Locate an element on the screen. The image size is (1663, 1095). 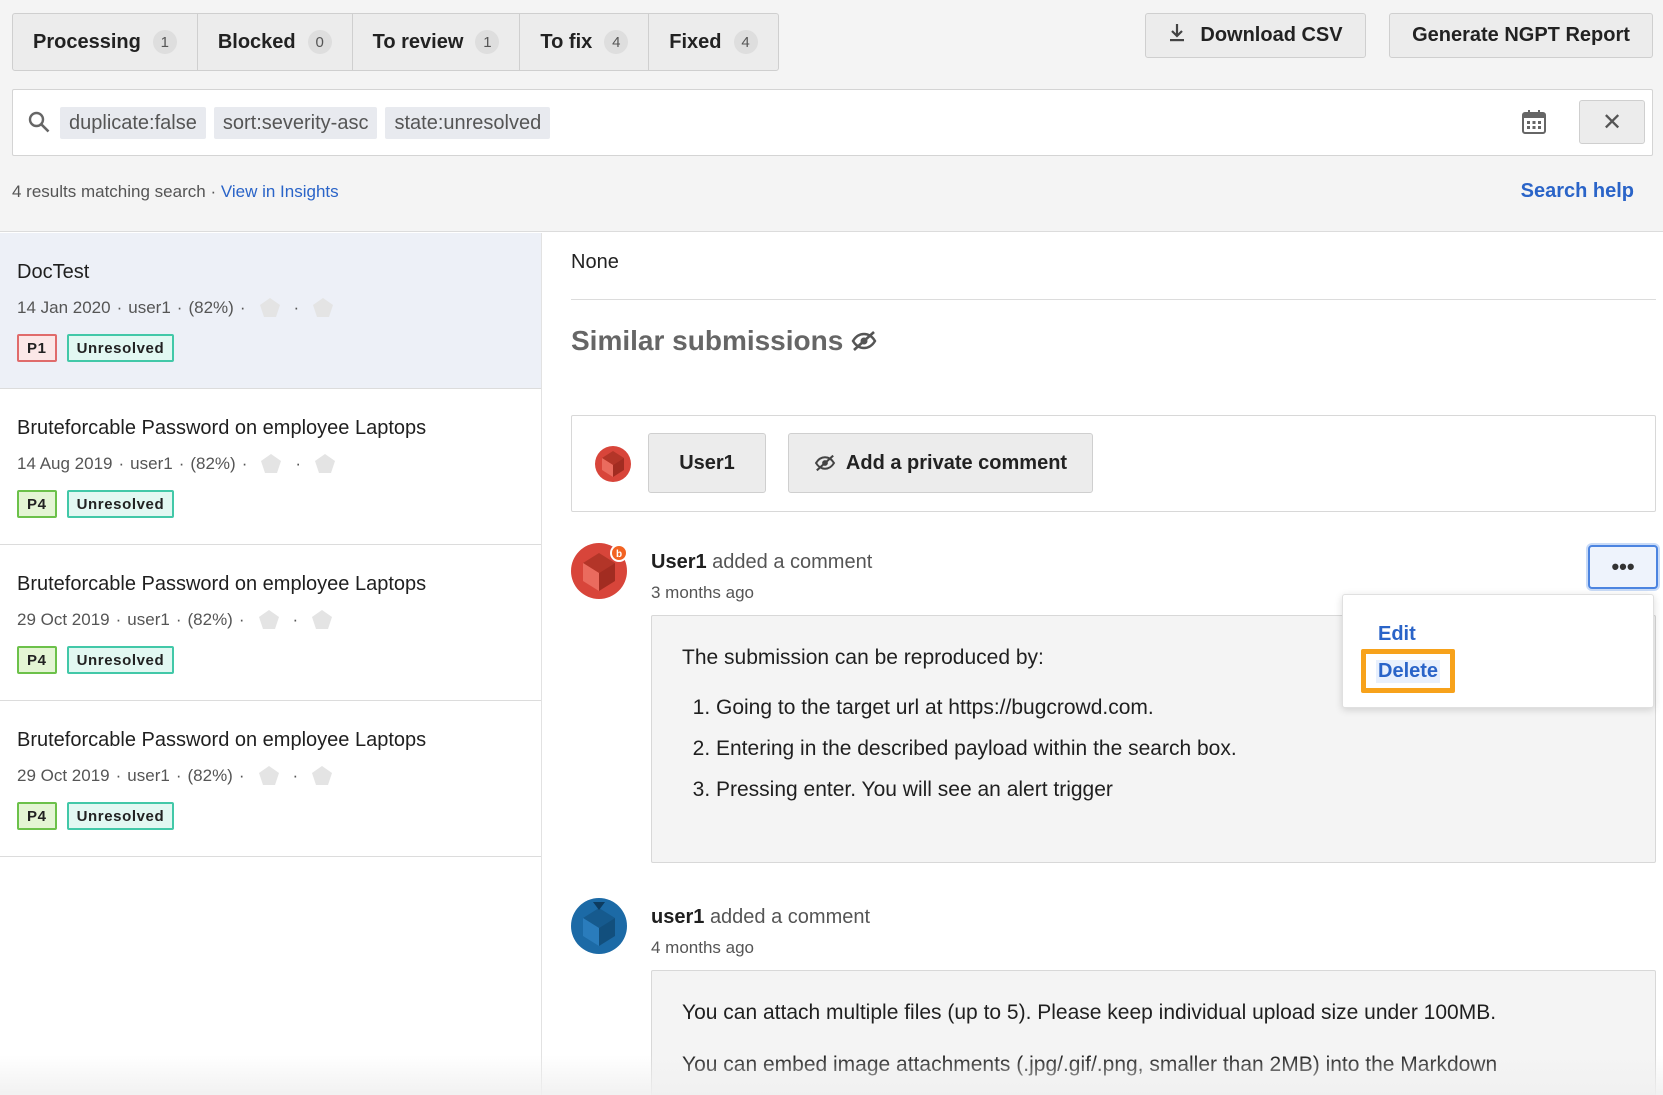
avatar: b is located at coordinates (599, 571).